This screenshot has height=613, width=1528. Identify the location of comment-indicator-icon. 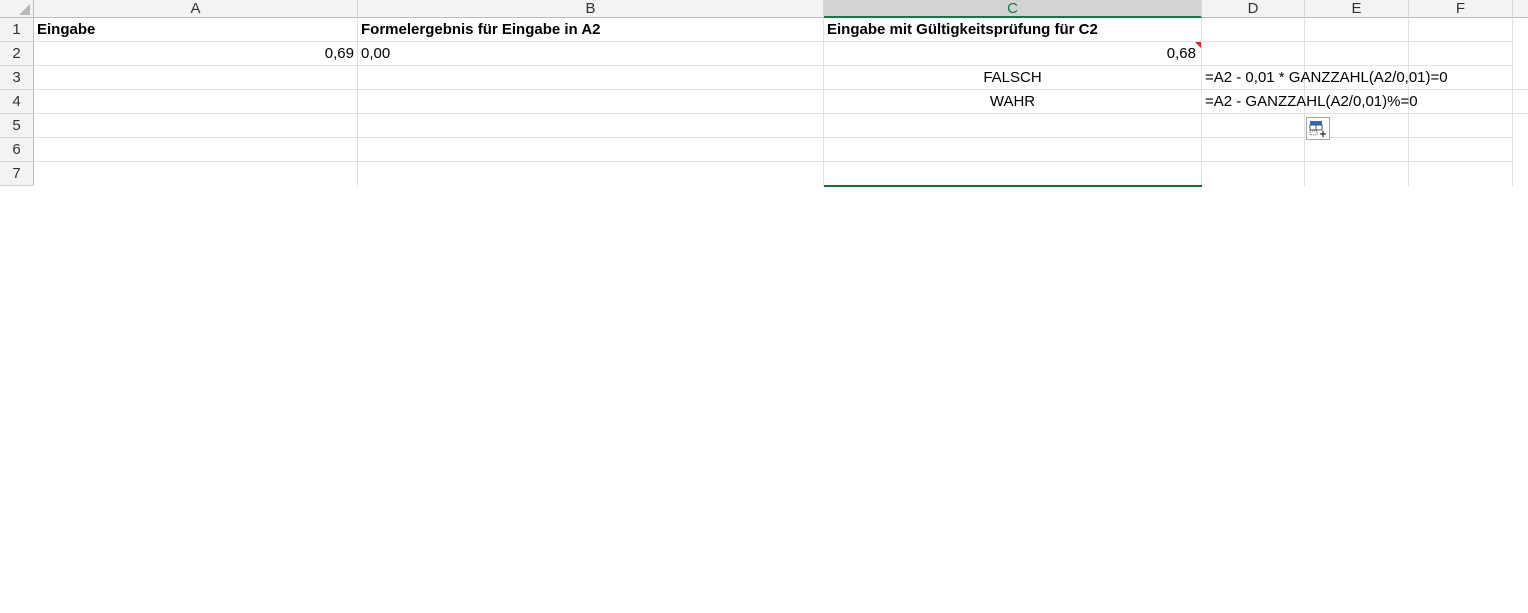
(1198, 45).